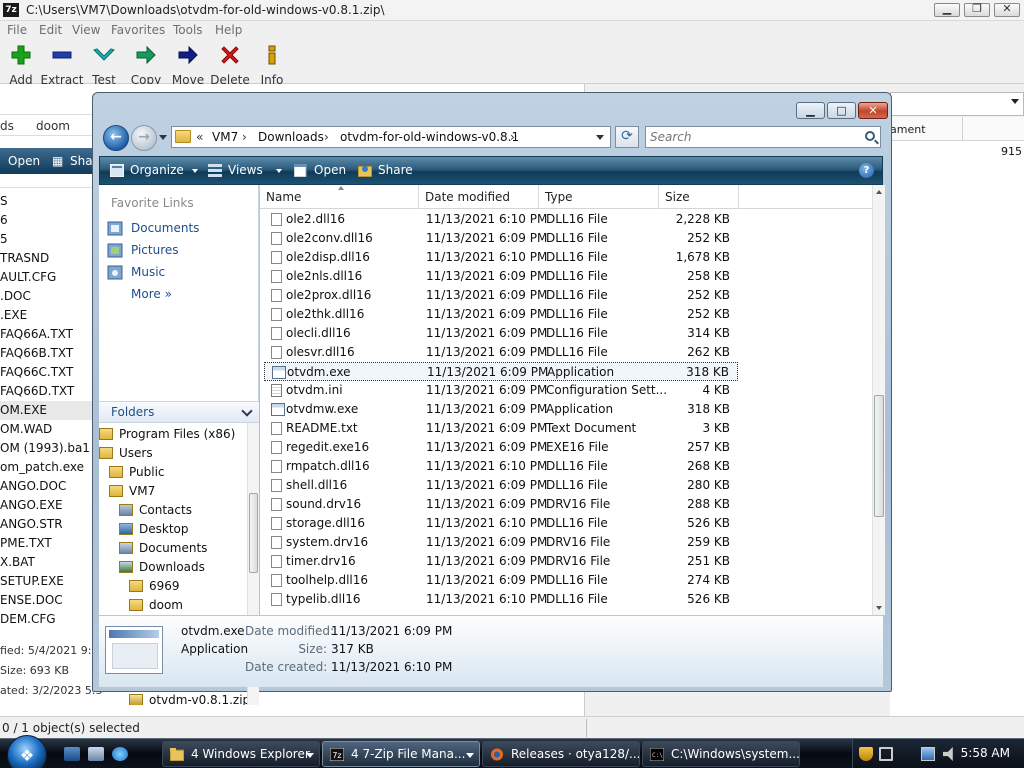  Describe the element at coordinates (46, 619) in the screenshot. I see `list-item: DEM.CFG` at that location.